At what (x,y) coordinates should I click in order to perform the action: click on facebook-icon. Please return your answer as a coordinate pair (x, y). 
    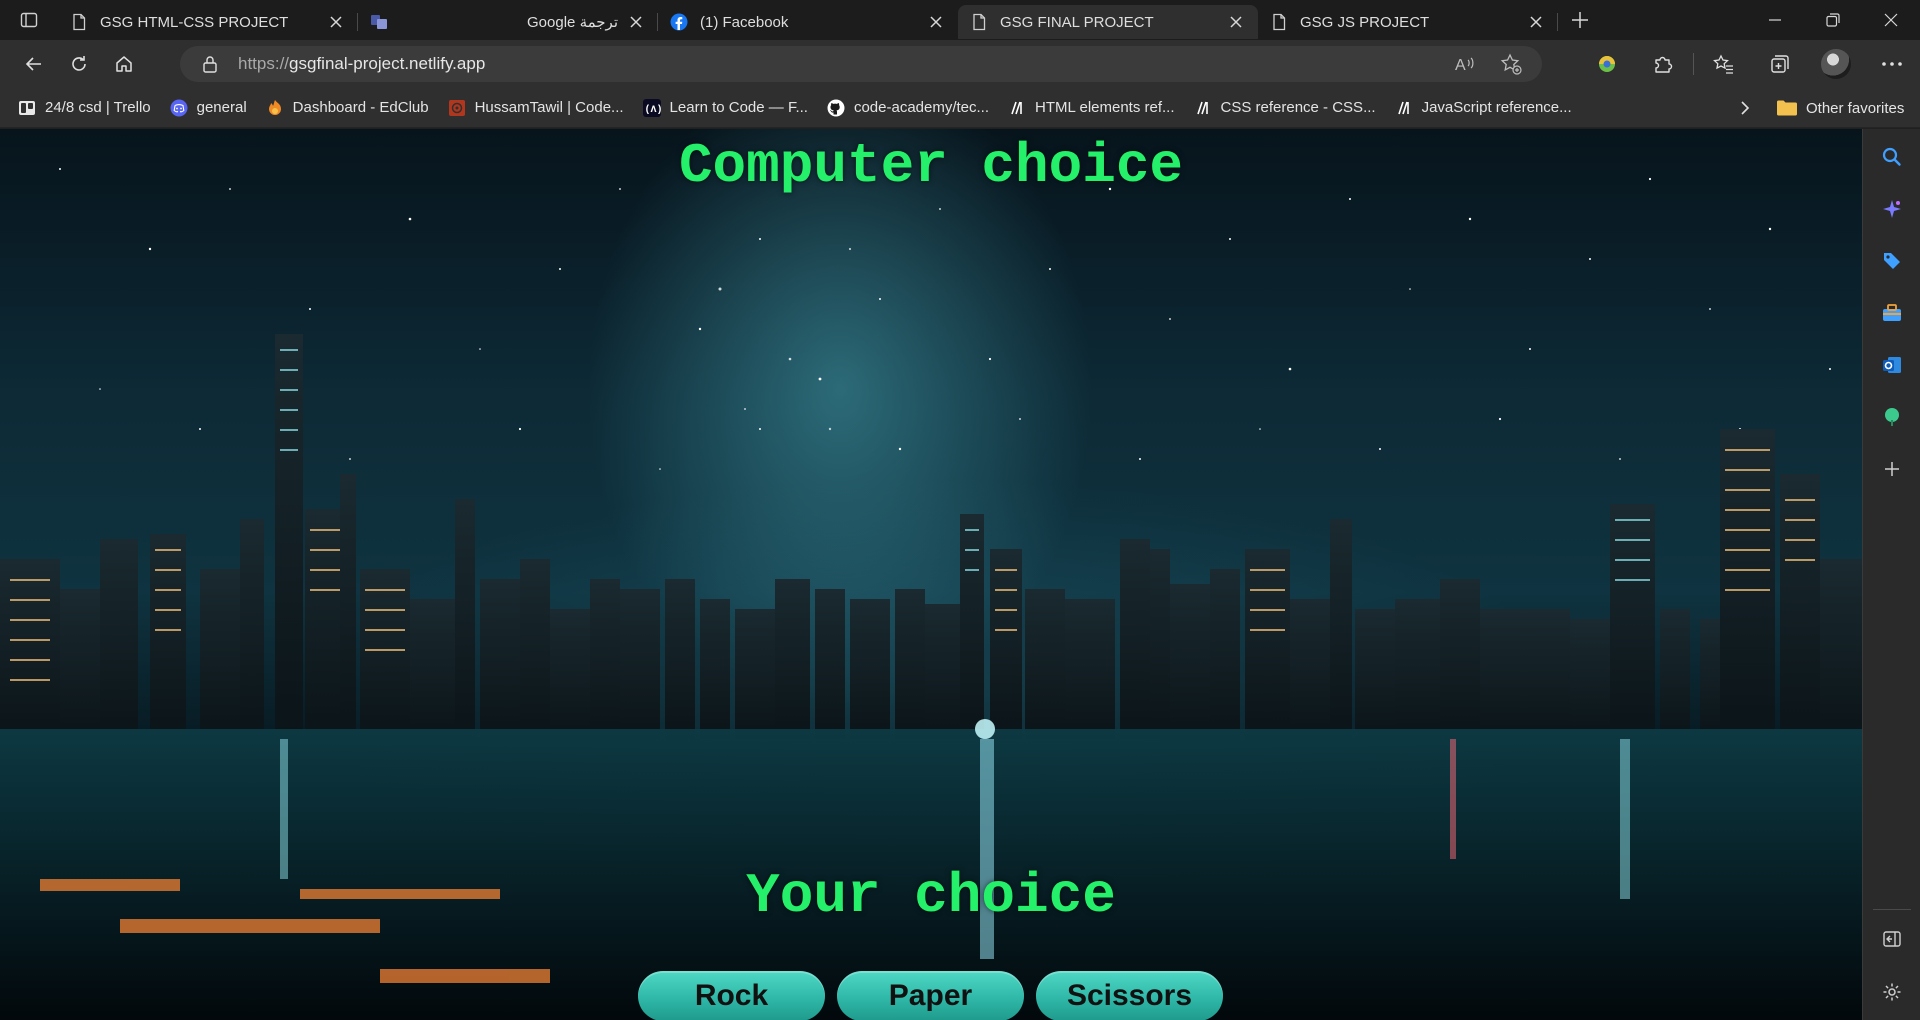
    Looking at the image, I should click on (679, 22).